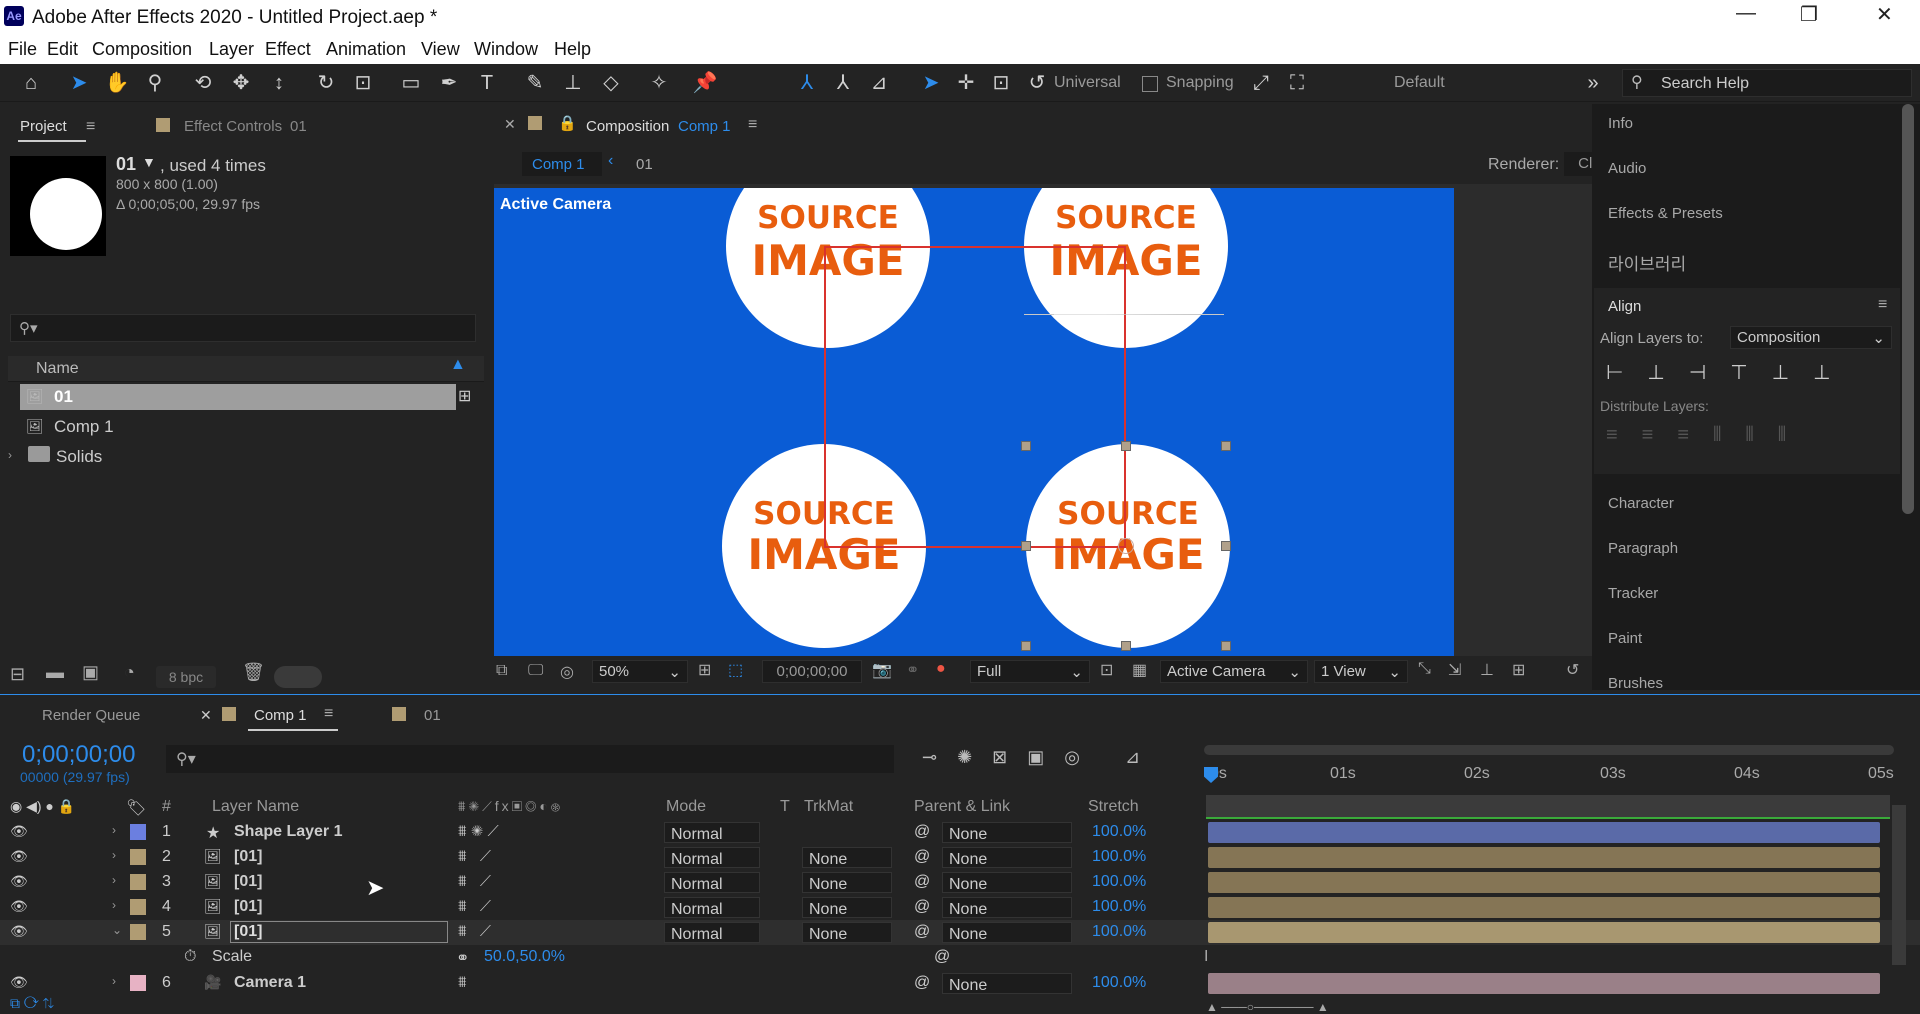 This screenshot has width=1920, height=1014. Describe the element at coordinates (705, 83) in the screenshot. I see `puppet-pin-icon: 📌` at that location.